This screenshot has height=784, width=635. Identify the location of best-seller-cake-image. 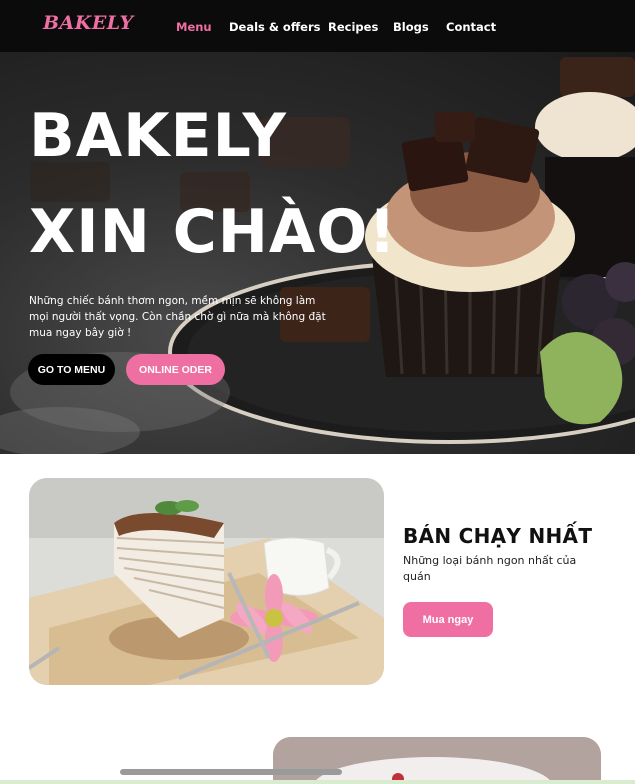
(206, 581).